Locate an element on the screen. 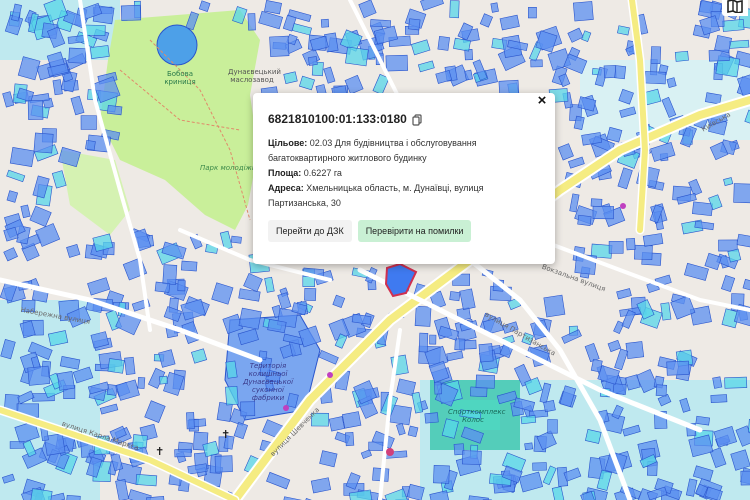 The width and height of the screenshot is (750, 500). check-errors-button: Перевірити на помилки is located at coordinates (414, 231).